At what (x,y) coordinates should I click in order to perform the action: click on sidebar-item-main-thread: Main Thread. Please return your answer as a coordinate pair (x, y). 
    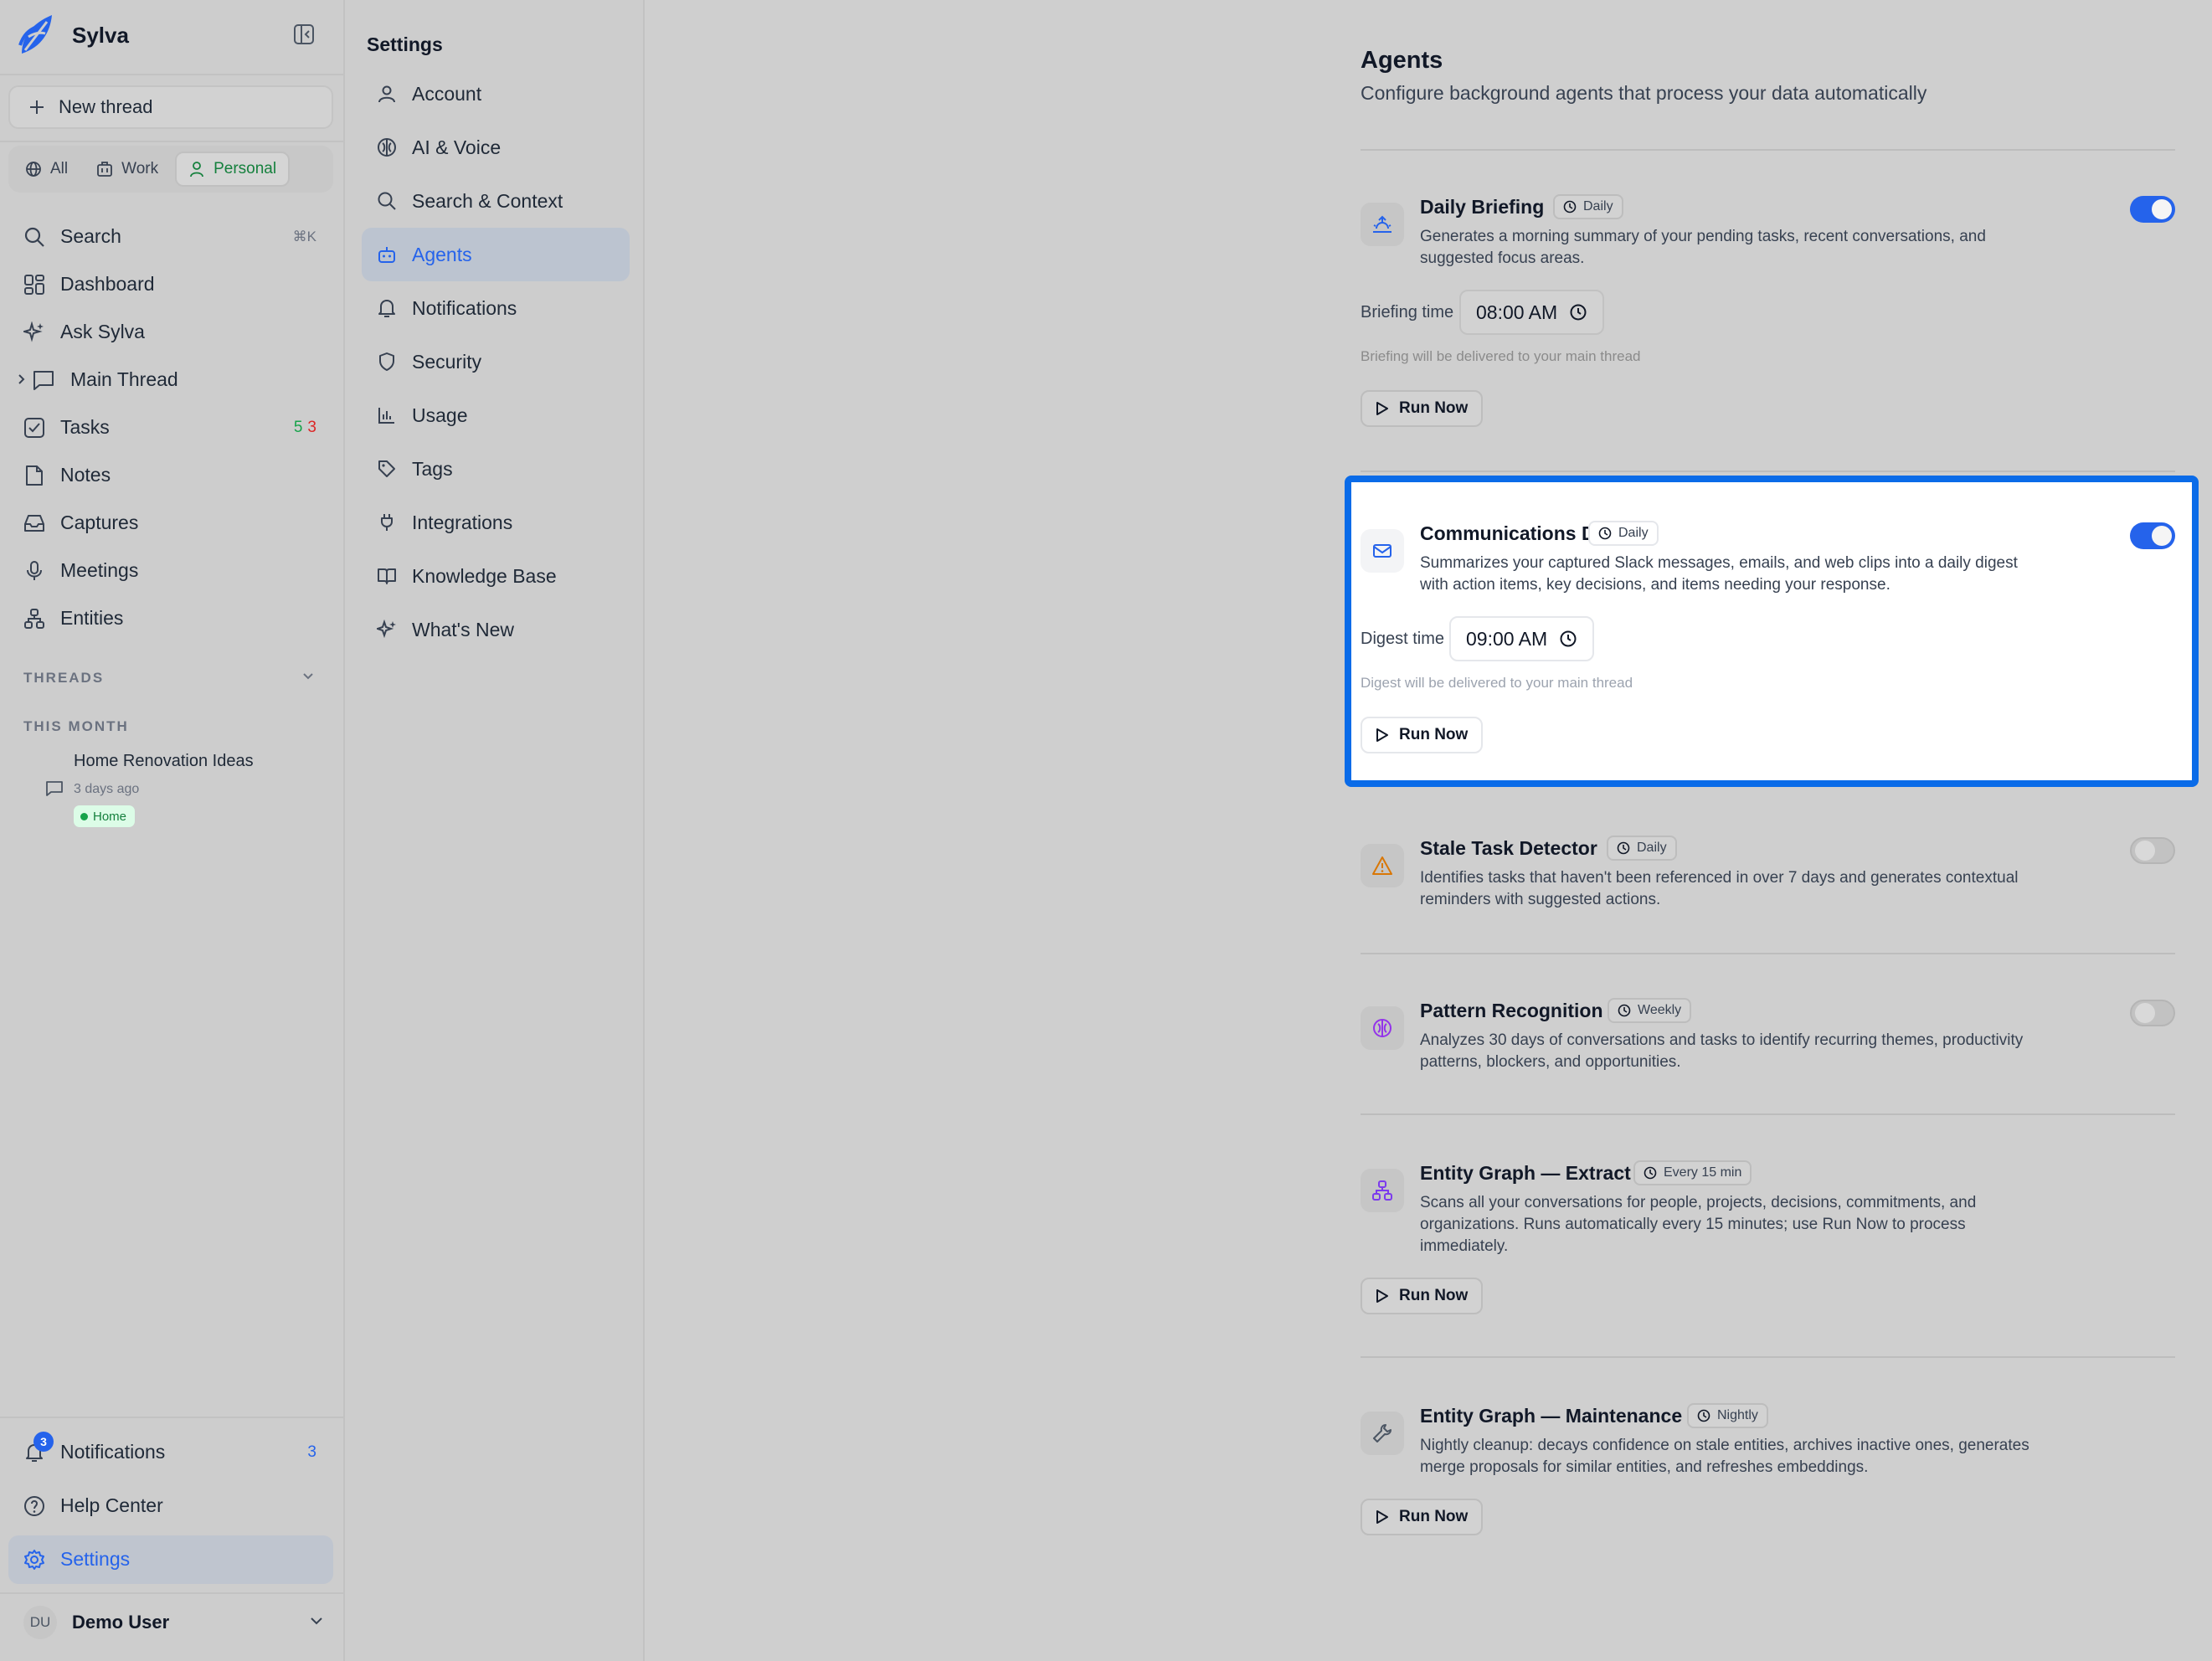
    Looking at the image, I should click on (171, 380).